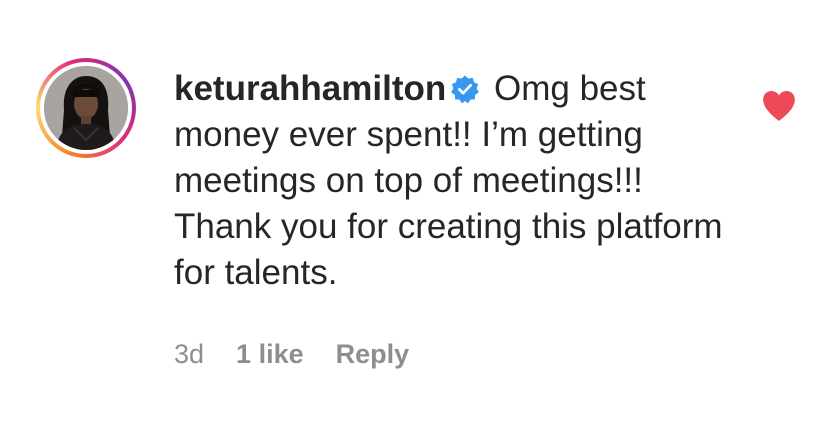  What do you see at coordinates (310, 88) in the screenshot?
I see `comment-username: keturahhamilton` at bounding box center [310, 88].